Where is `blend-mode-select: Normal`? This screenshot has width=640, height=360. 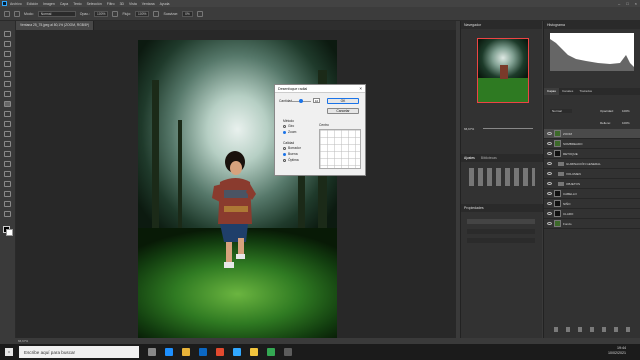 blend-mode-select: Normal is located at coordinates (561, 111).